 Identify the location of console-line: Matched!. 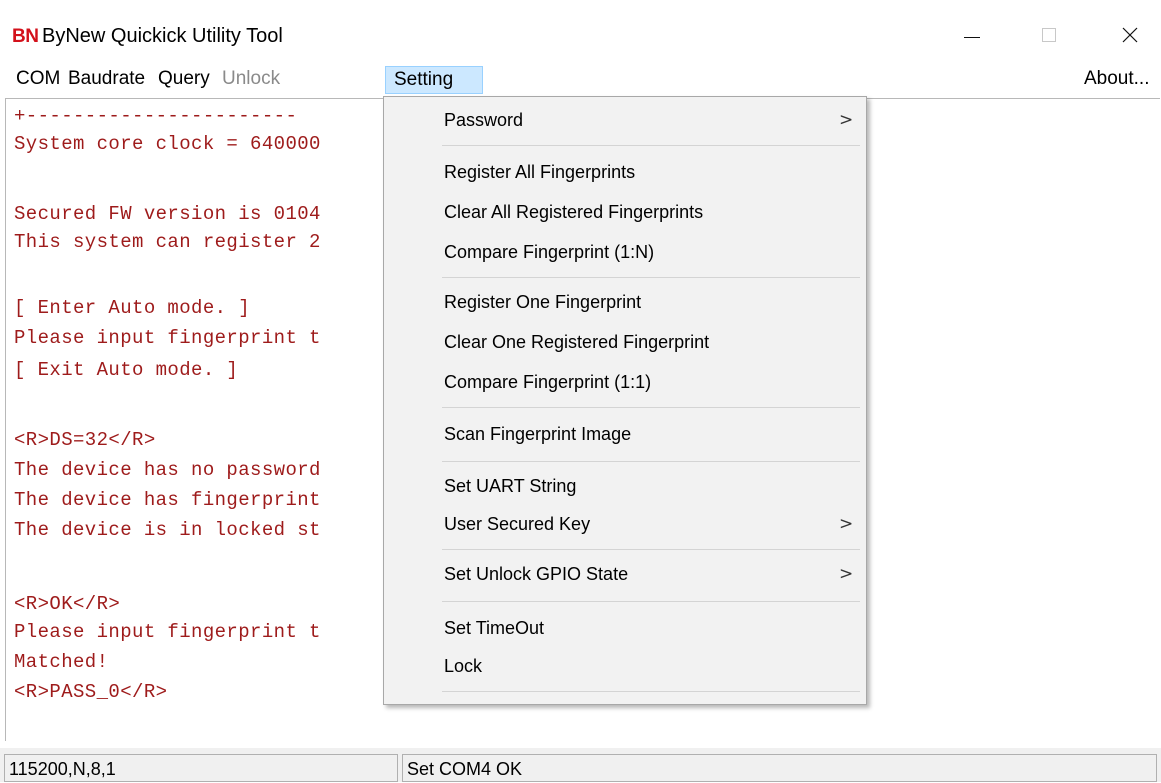
(61, 662).